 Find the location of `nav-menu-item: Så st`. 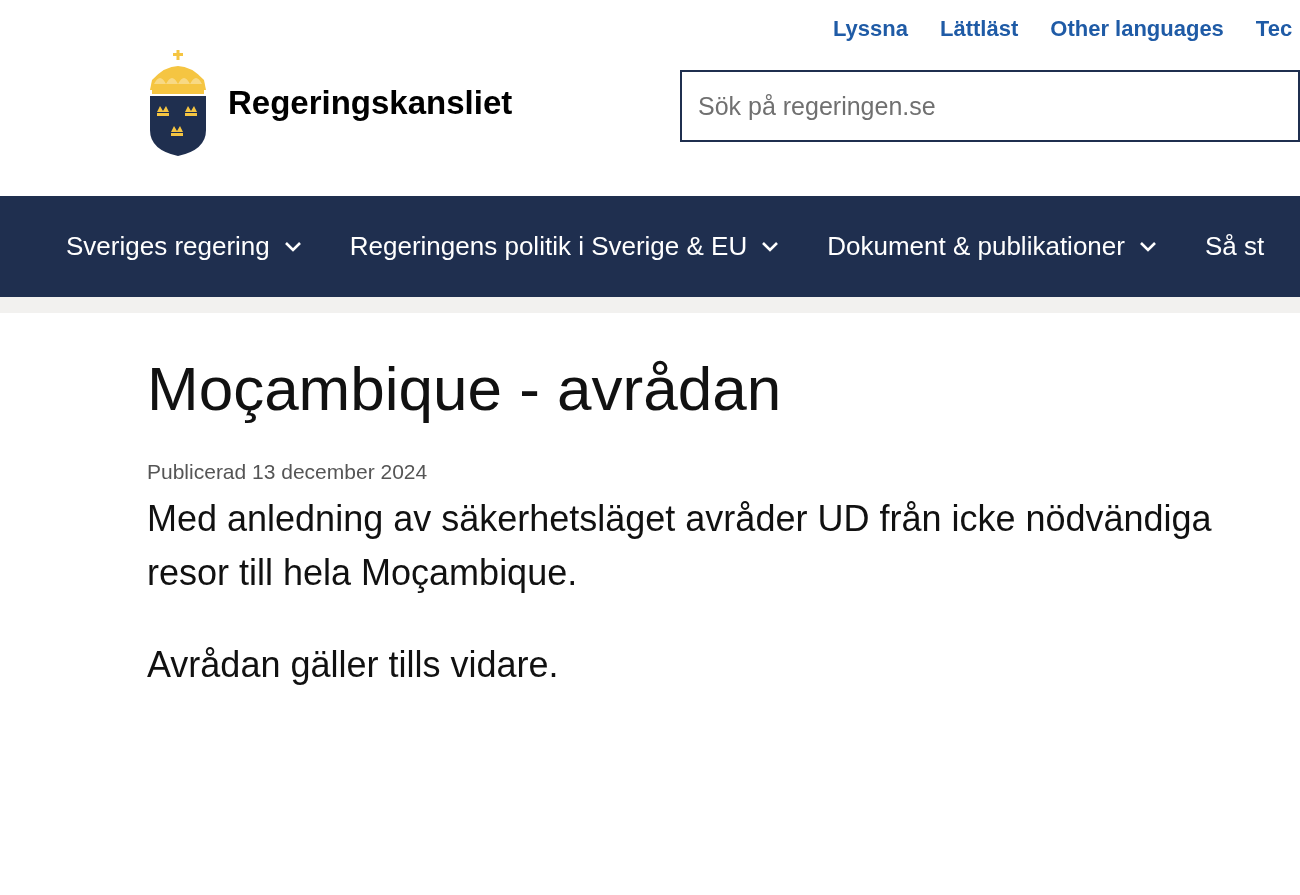

nav-menu-item: Så st is located at coordinates (1234, 246).